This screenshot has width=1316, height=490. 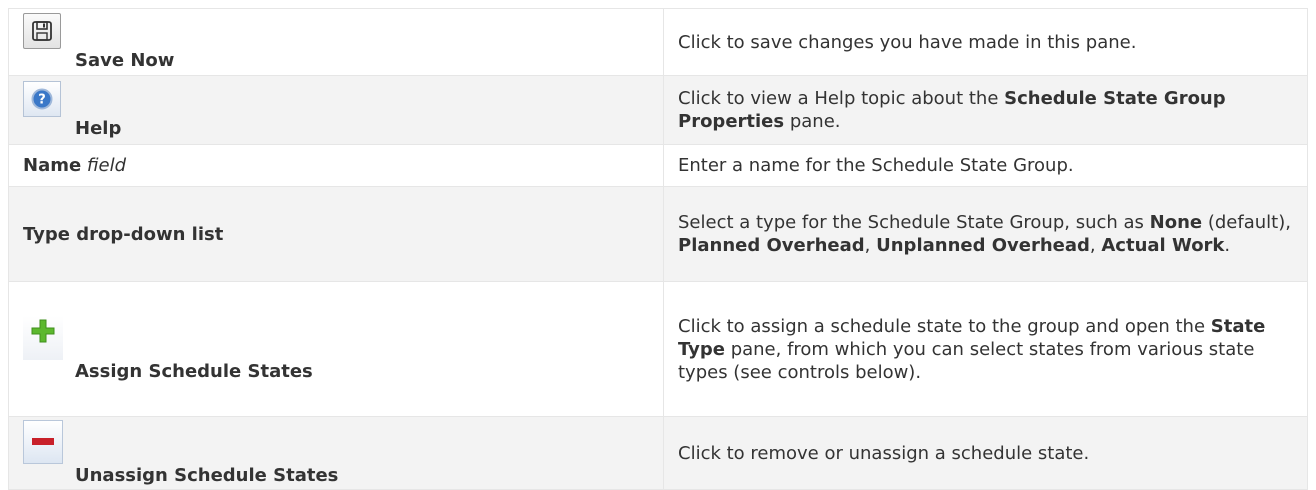 I want to click on minus-icon, so click(x=43, y=441).